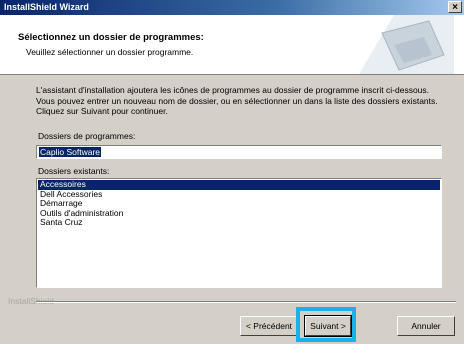 The image size is (464, 344). I want to click on header-title: Sélectionnez un dossier de programmes:, so click(111, 37).